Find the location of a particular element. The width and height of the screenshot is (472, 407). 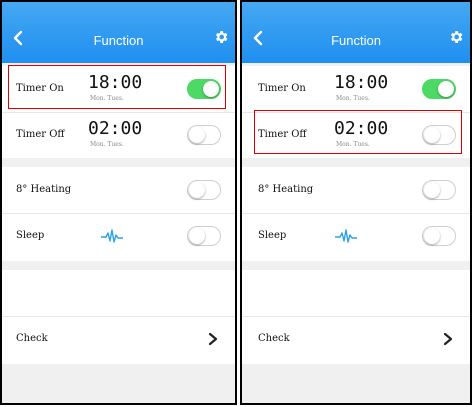

timer-off-toggle is located at coordinates (204, 135).